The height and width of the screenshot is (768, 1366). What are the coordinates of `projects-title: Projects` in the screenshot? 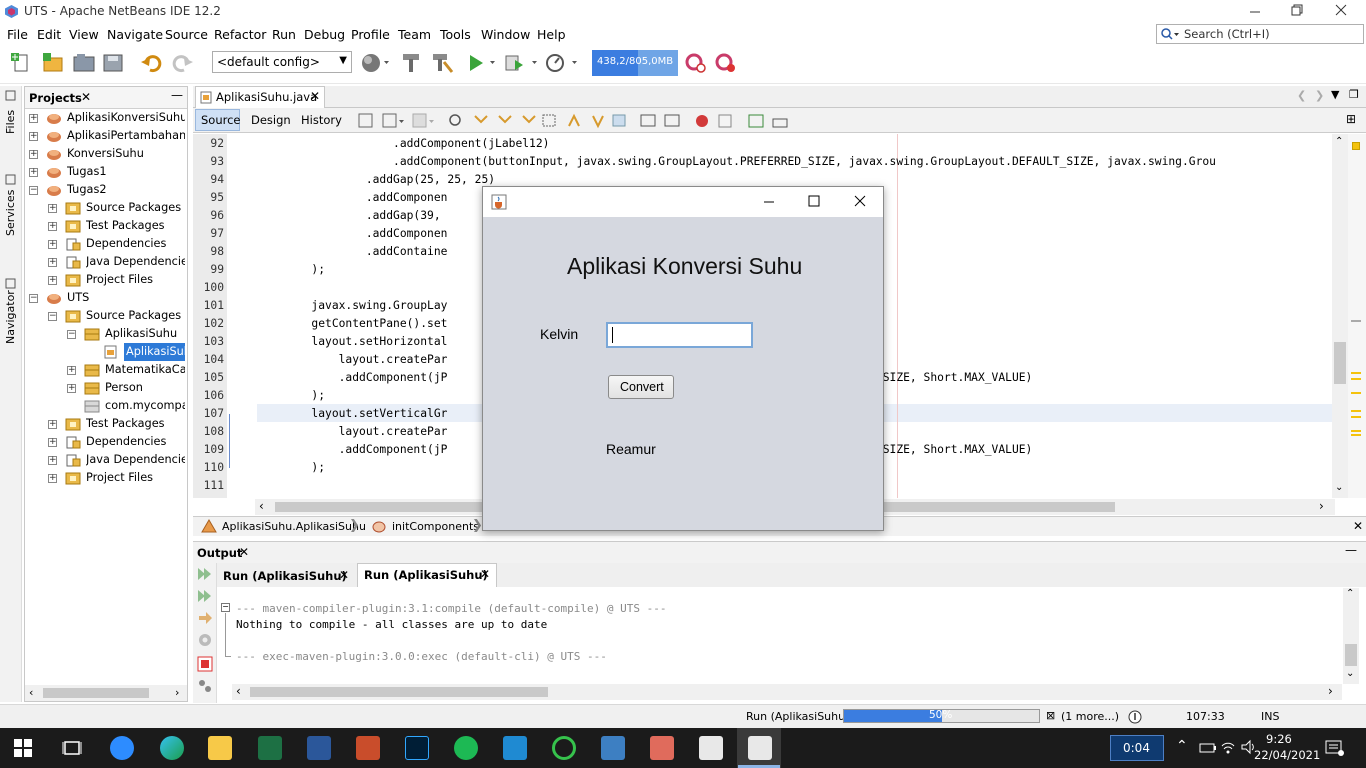 It's located at (55, 98).